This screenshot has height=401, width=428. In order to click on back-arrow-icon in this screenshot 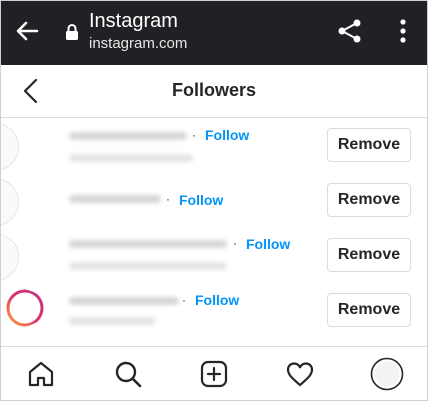, I will do `click(27, 31)`.